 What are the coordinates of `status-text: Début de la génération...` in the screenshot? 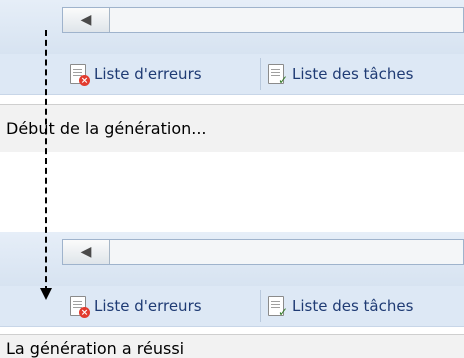 It's located at (106, 128).